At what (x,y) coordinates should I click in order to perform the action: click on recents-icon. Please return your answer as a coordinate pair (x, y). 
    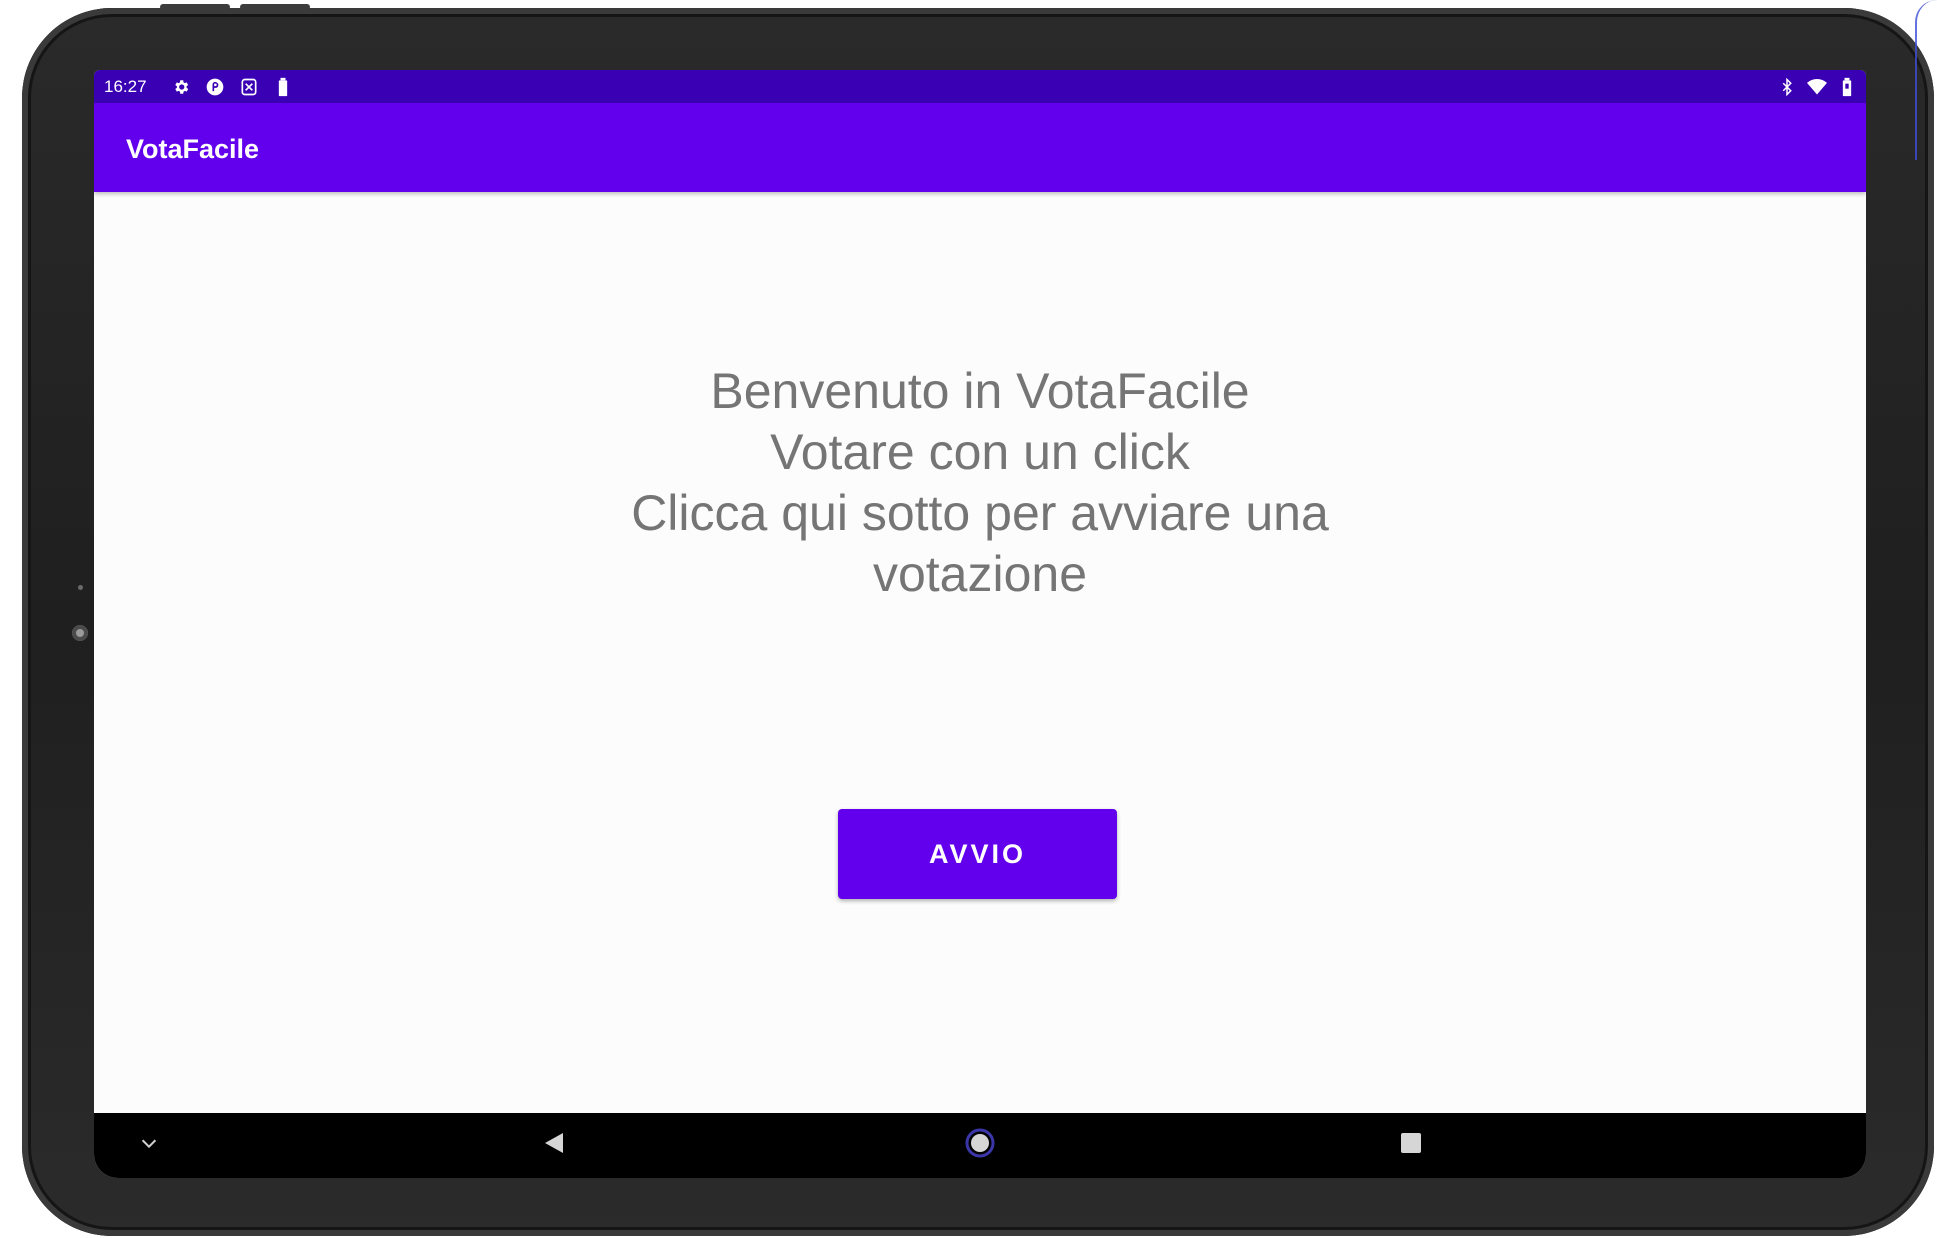
    Looking at the image, I should click on (1411, 1145).